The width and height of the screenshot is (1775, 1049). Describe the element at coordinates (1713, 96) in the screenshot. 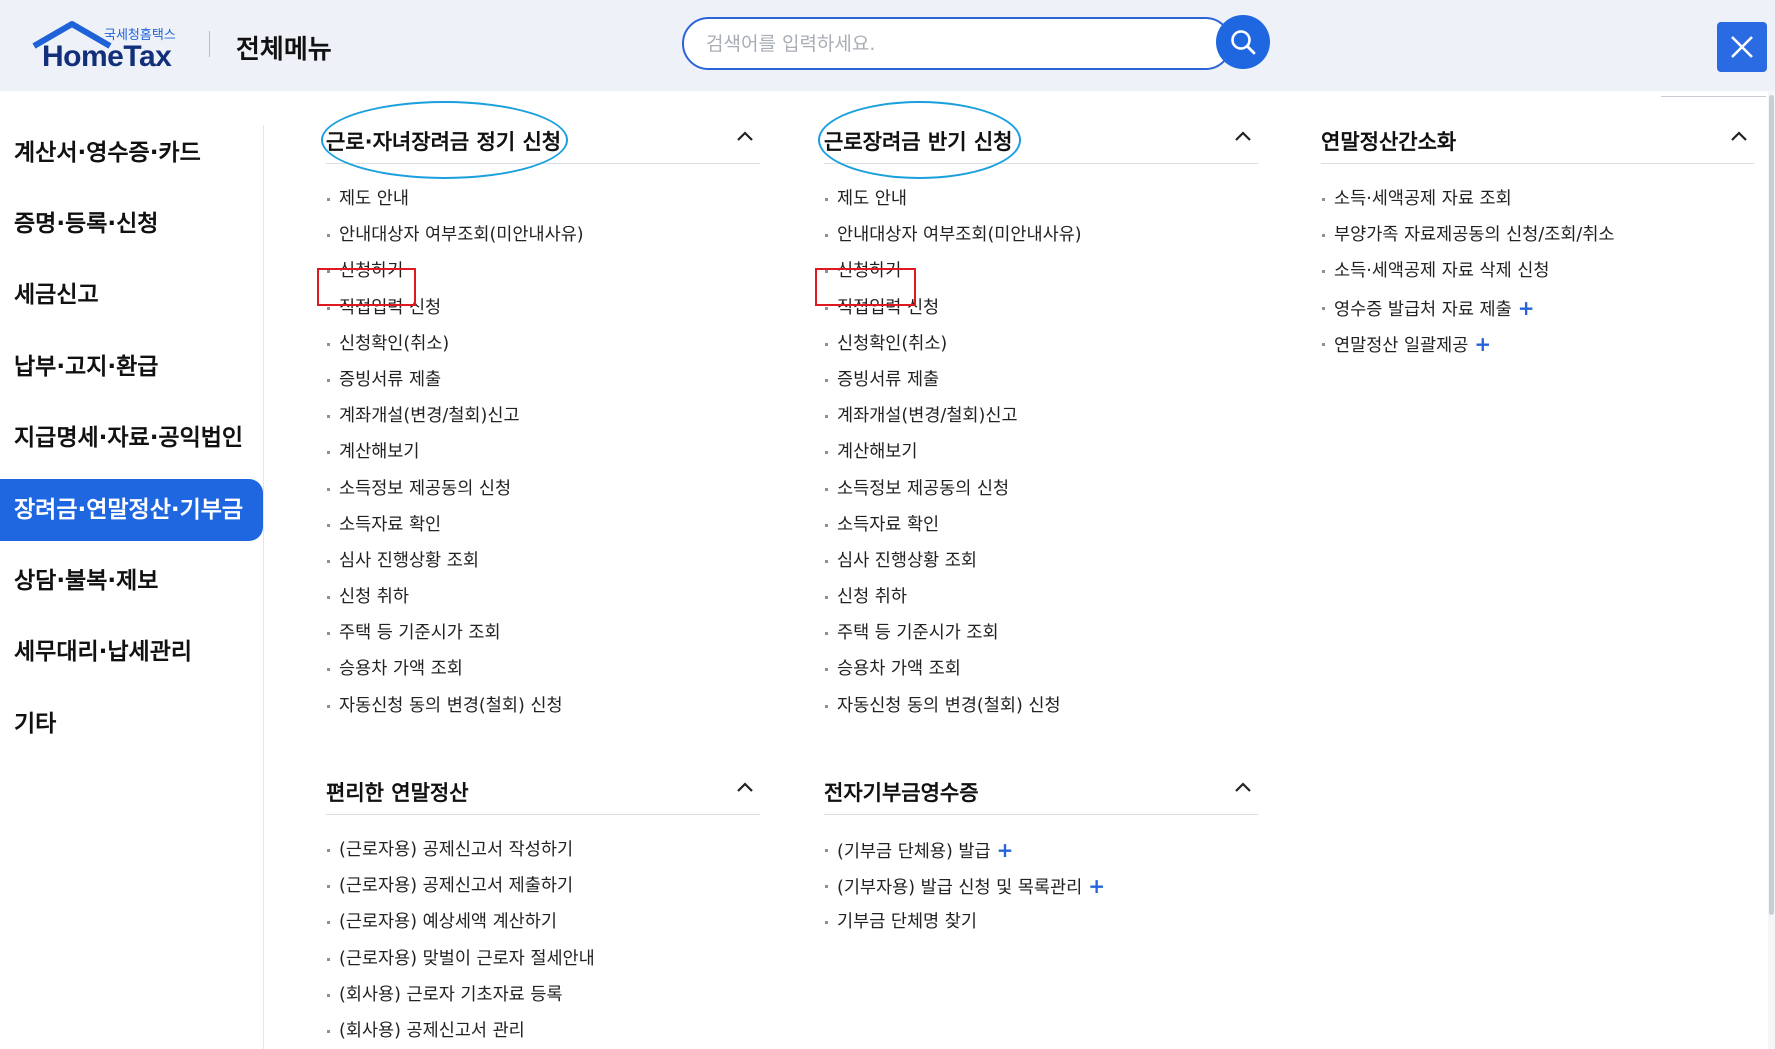

I see `header-shadow-line` at that location.